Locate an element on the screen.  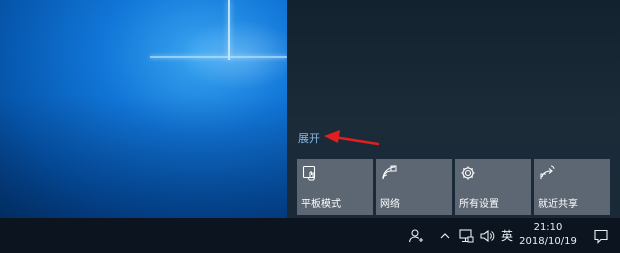
volume-tray-button is located at coordinates (487, 235).